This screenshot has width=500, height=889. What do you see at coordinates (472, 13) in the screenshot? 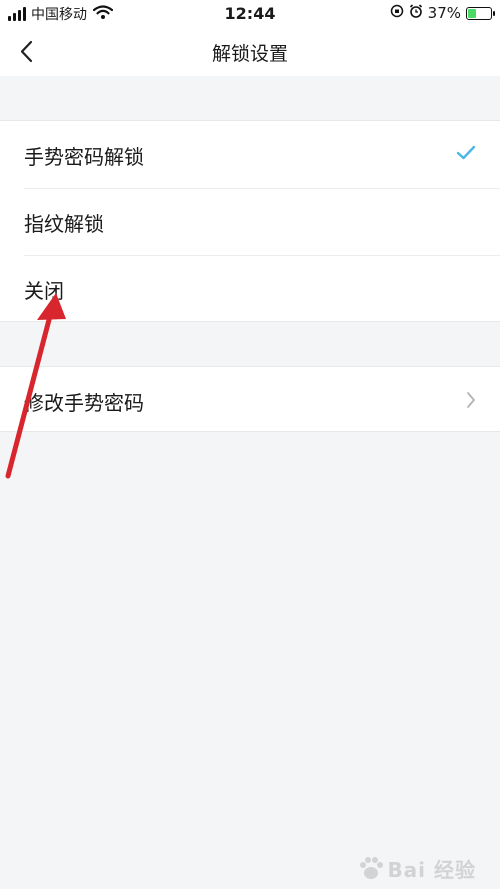
I see `battery-level-fill` at bounding box center [472, 13].